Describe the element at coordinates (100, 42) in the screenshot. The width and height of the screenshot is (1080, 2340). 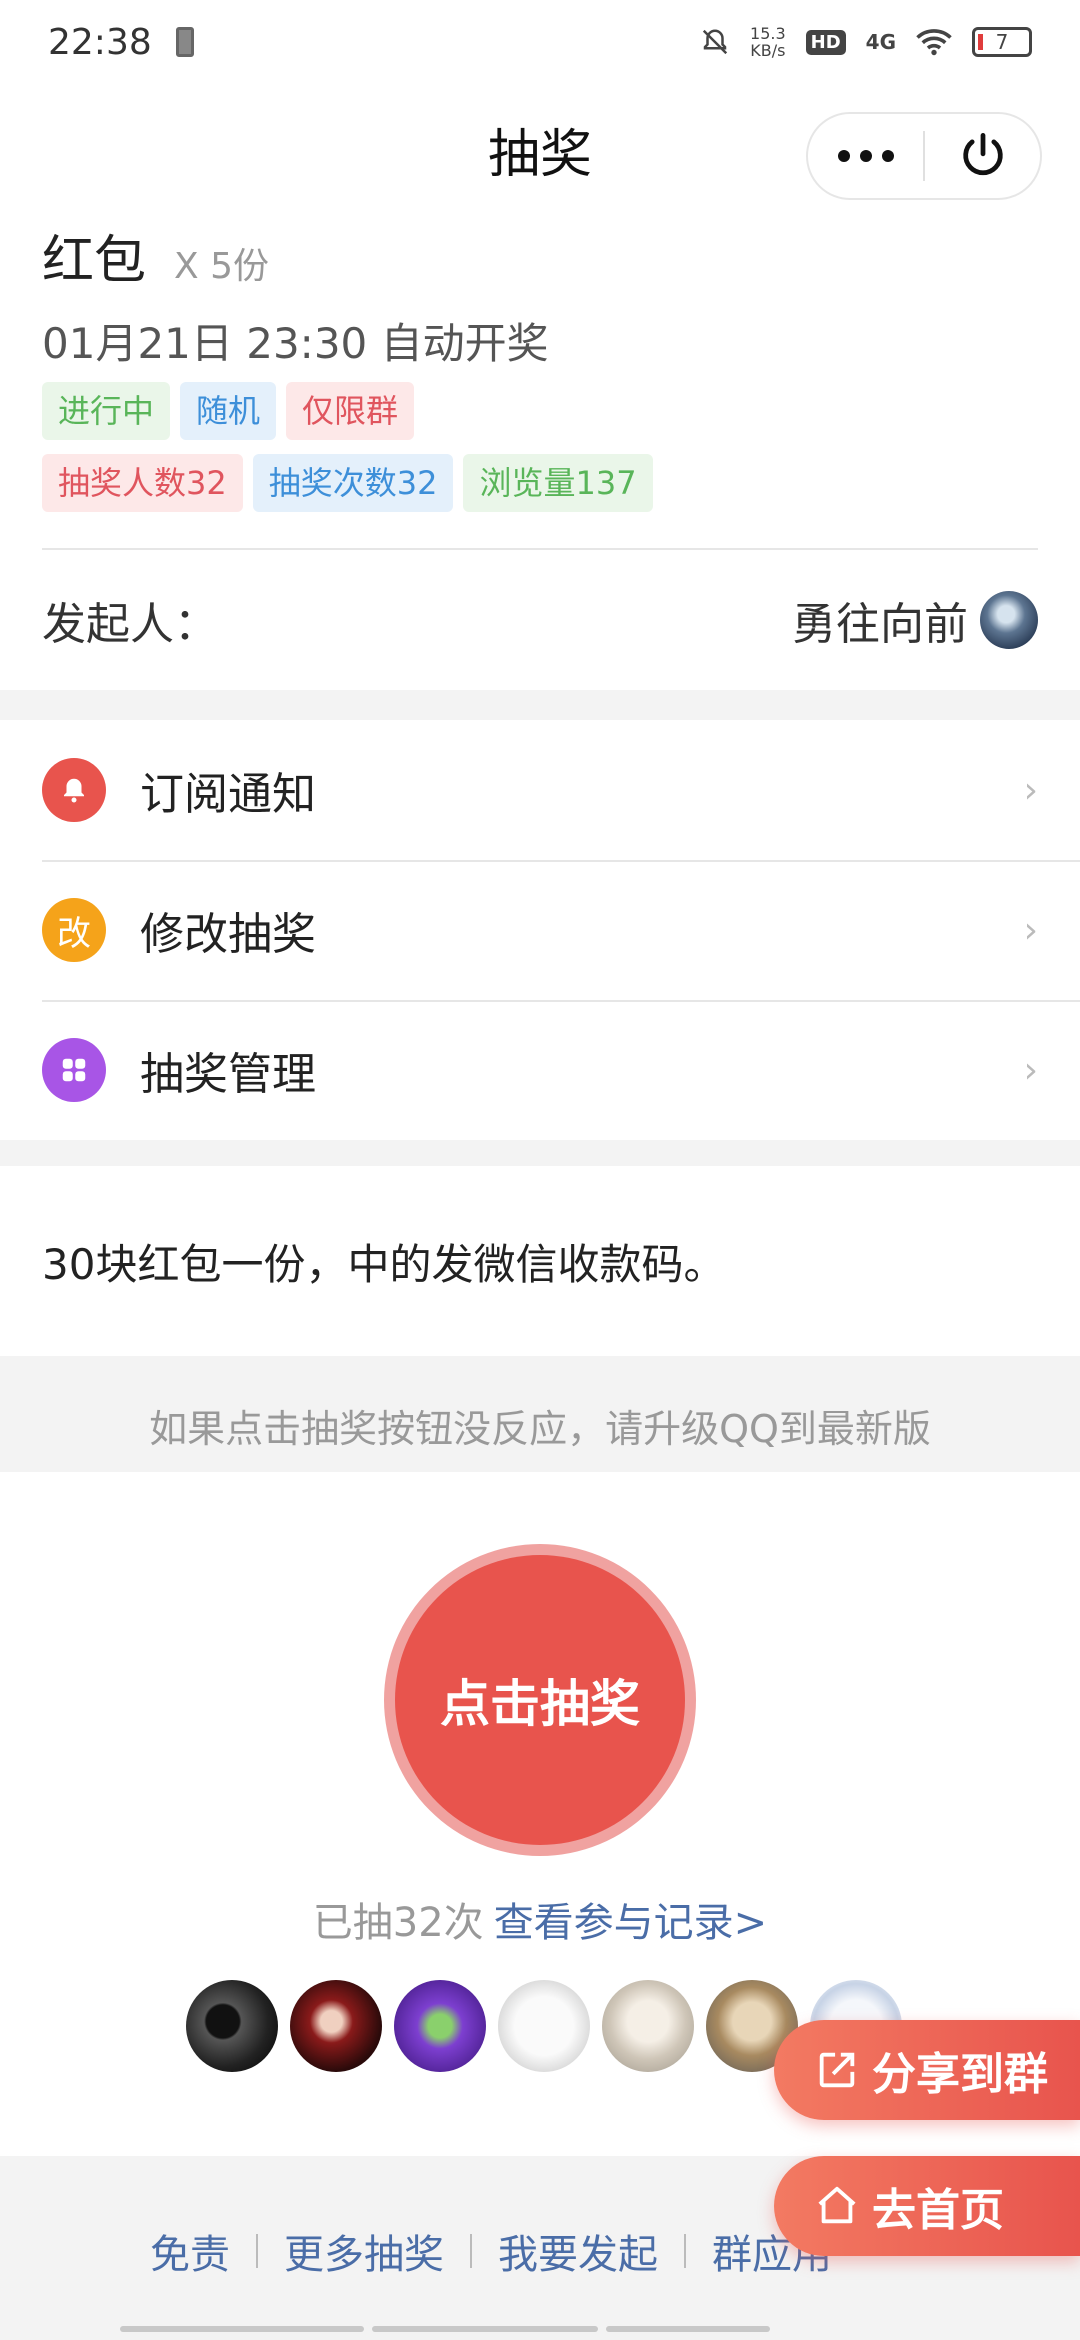
I see `status-time: 22:38` at that location.